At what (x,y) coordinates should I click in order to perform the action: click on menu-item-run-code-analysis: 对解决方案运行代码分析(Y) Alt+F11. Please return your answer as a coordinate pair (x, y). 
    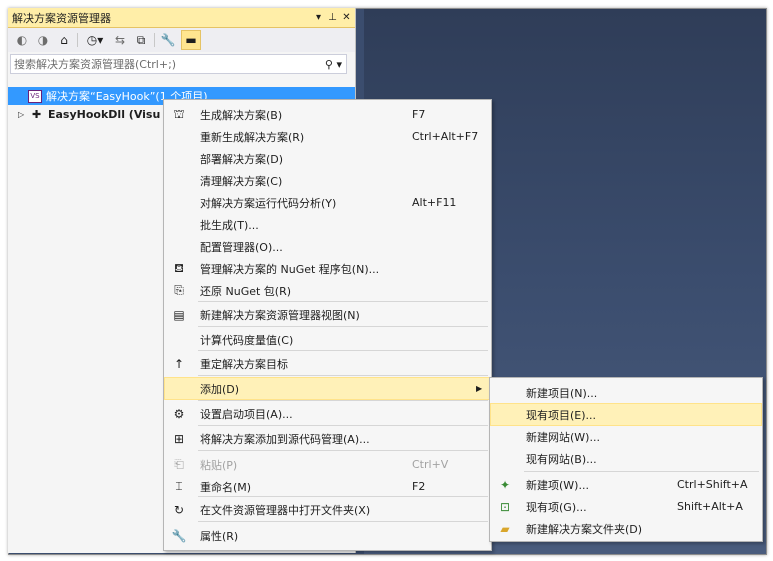
    Looking at the image, I should click on (327, 202).